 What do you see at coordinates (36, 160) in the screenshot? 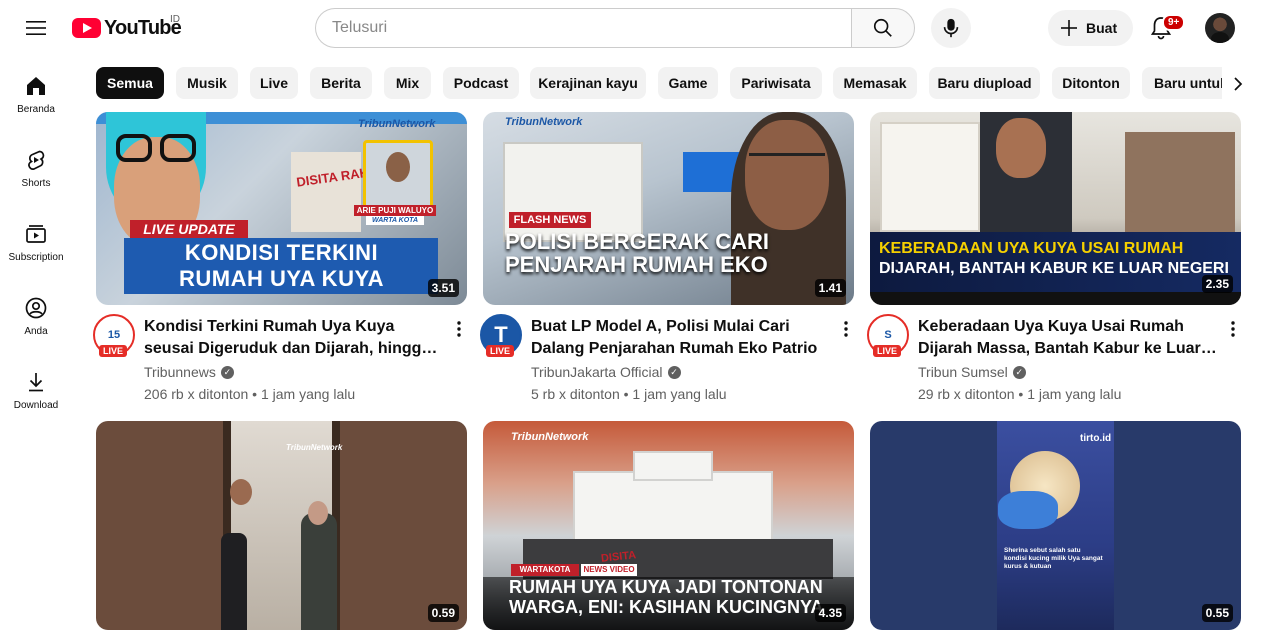
I see `shorts-icon` at bounding box center [36, 160].